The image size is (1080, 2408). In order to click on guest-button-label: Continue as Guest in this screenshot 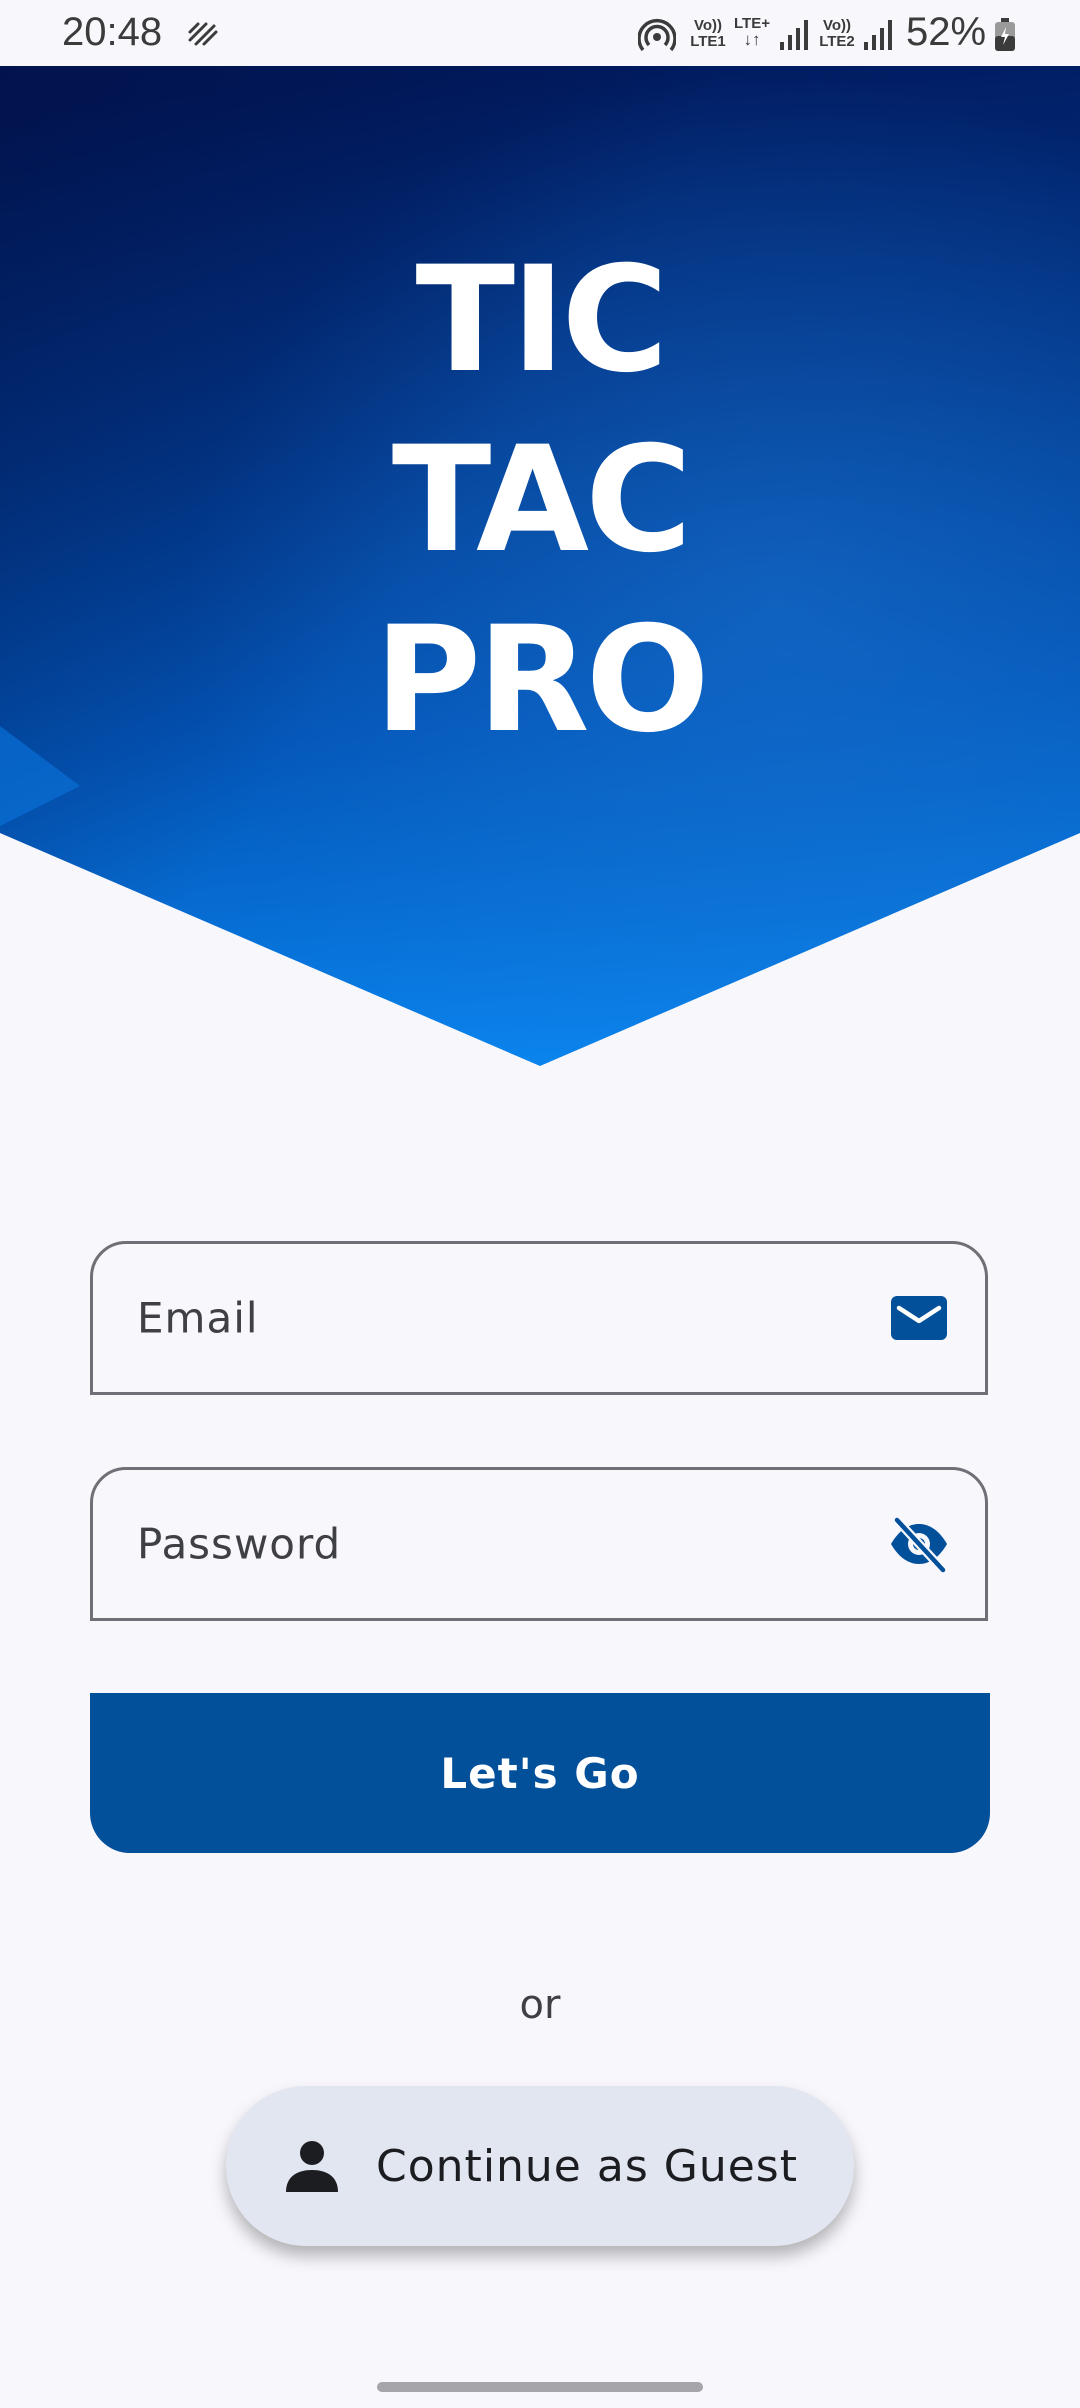, I will do `click(587, 2166)`.